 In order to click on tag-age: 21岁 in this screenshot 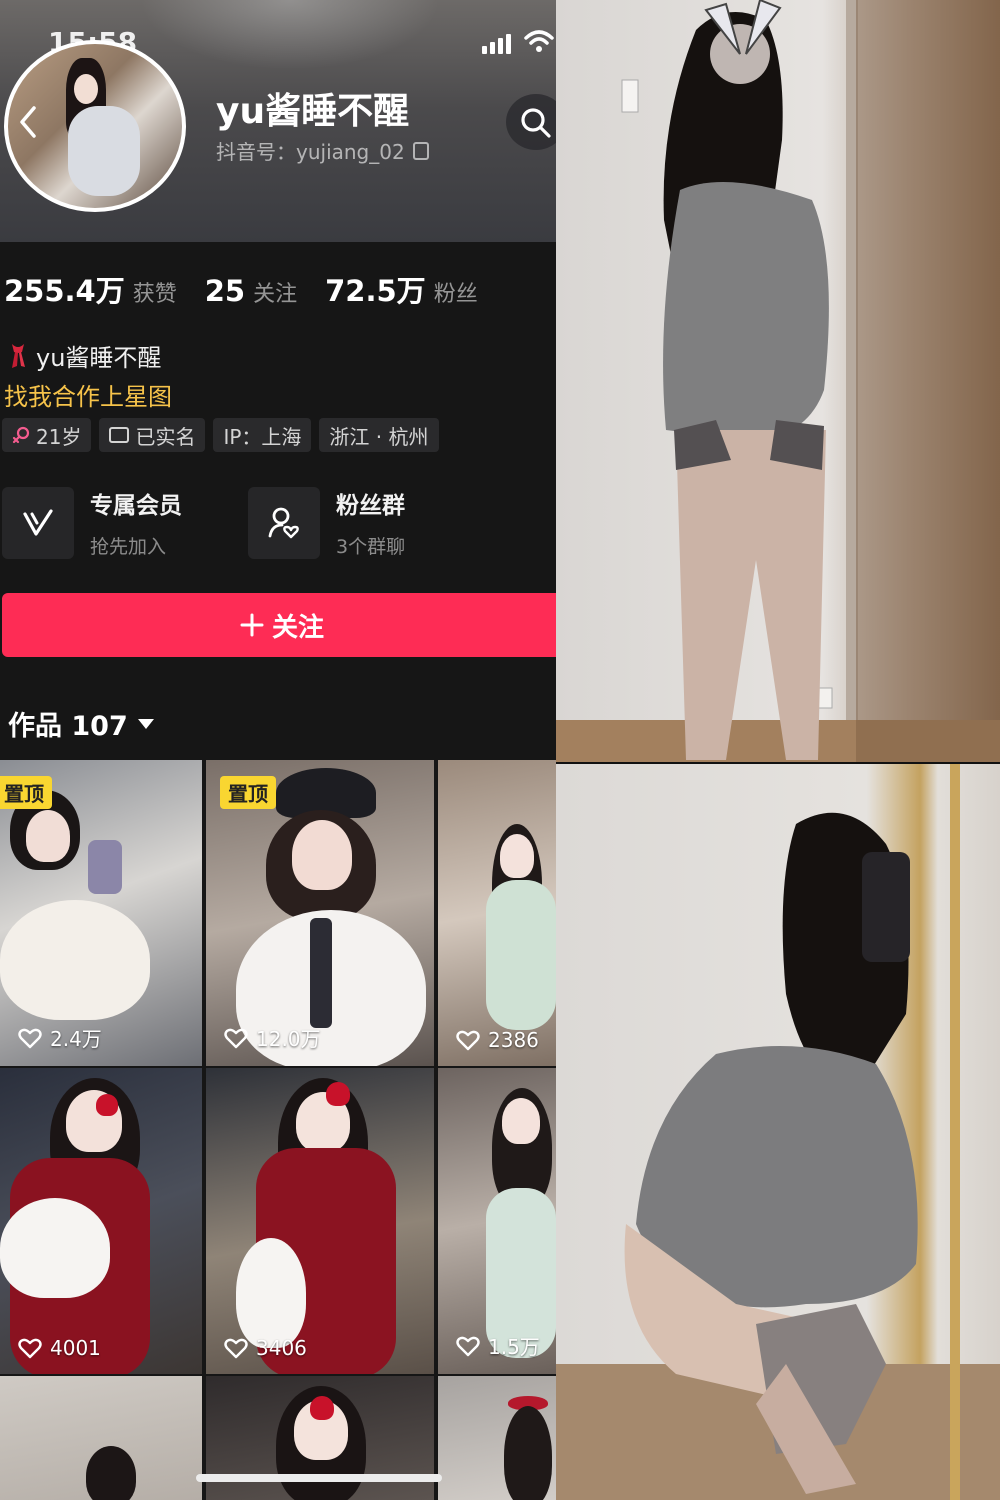, I will do `click(47, 435)`.